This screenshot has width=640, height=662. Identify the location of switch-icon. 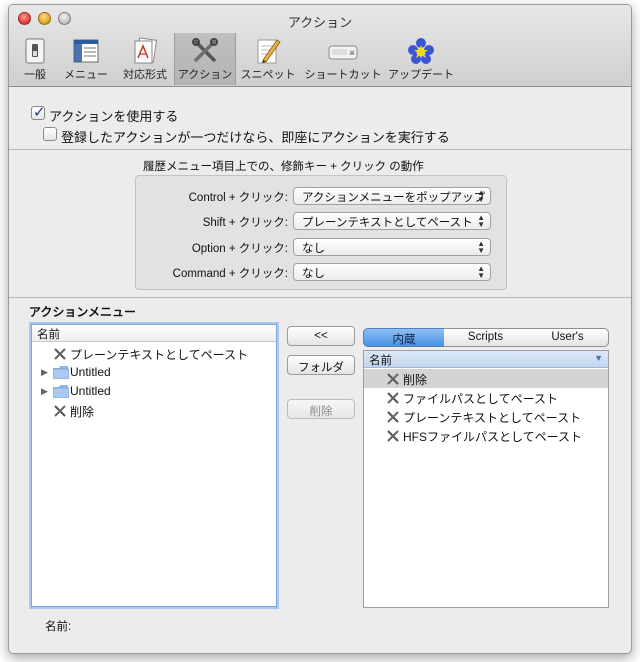
(35, 51).